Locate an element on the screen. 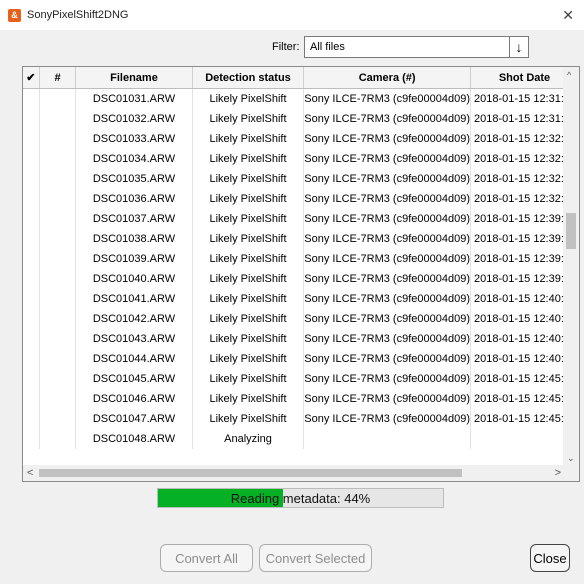  app-logo-icon: & is located at coordinates (14, 15).